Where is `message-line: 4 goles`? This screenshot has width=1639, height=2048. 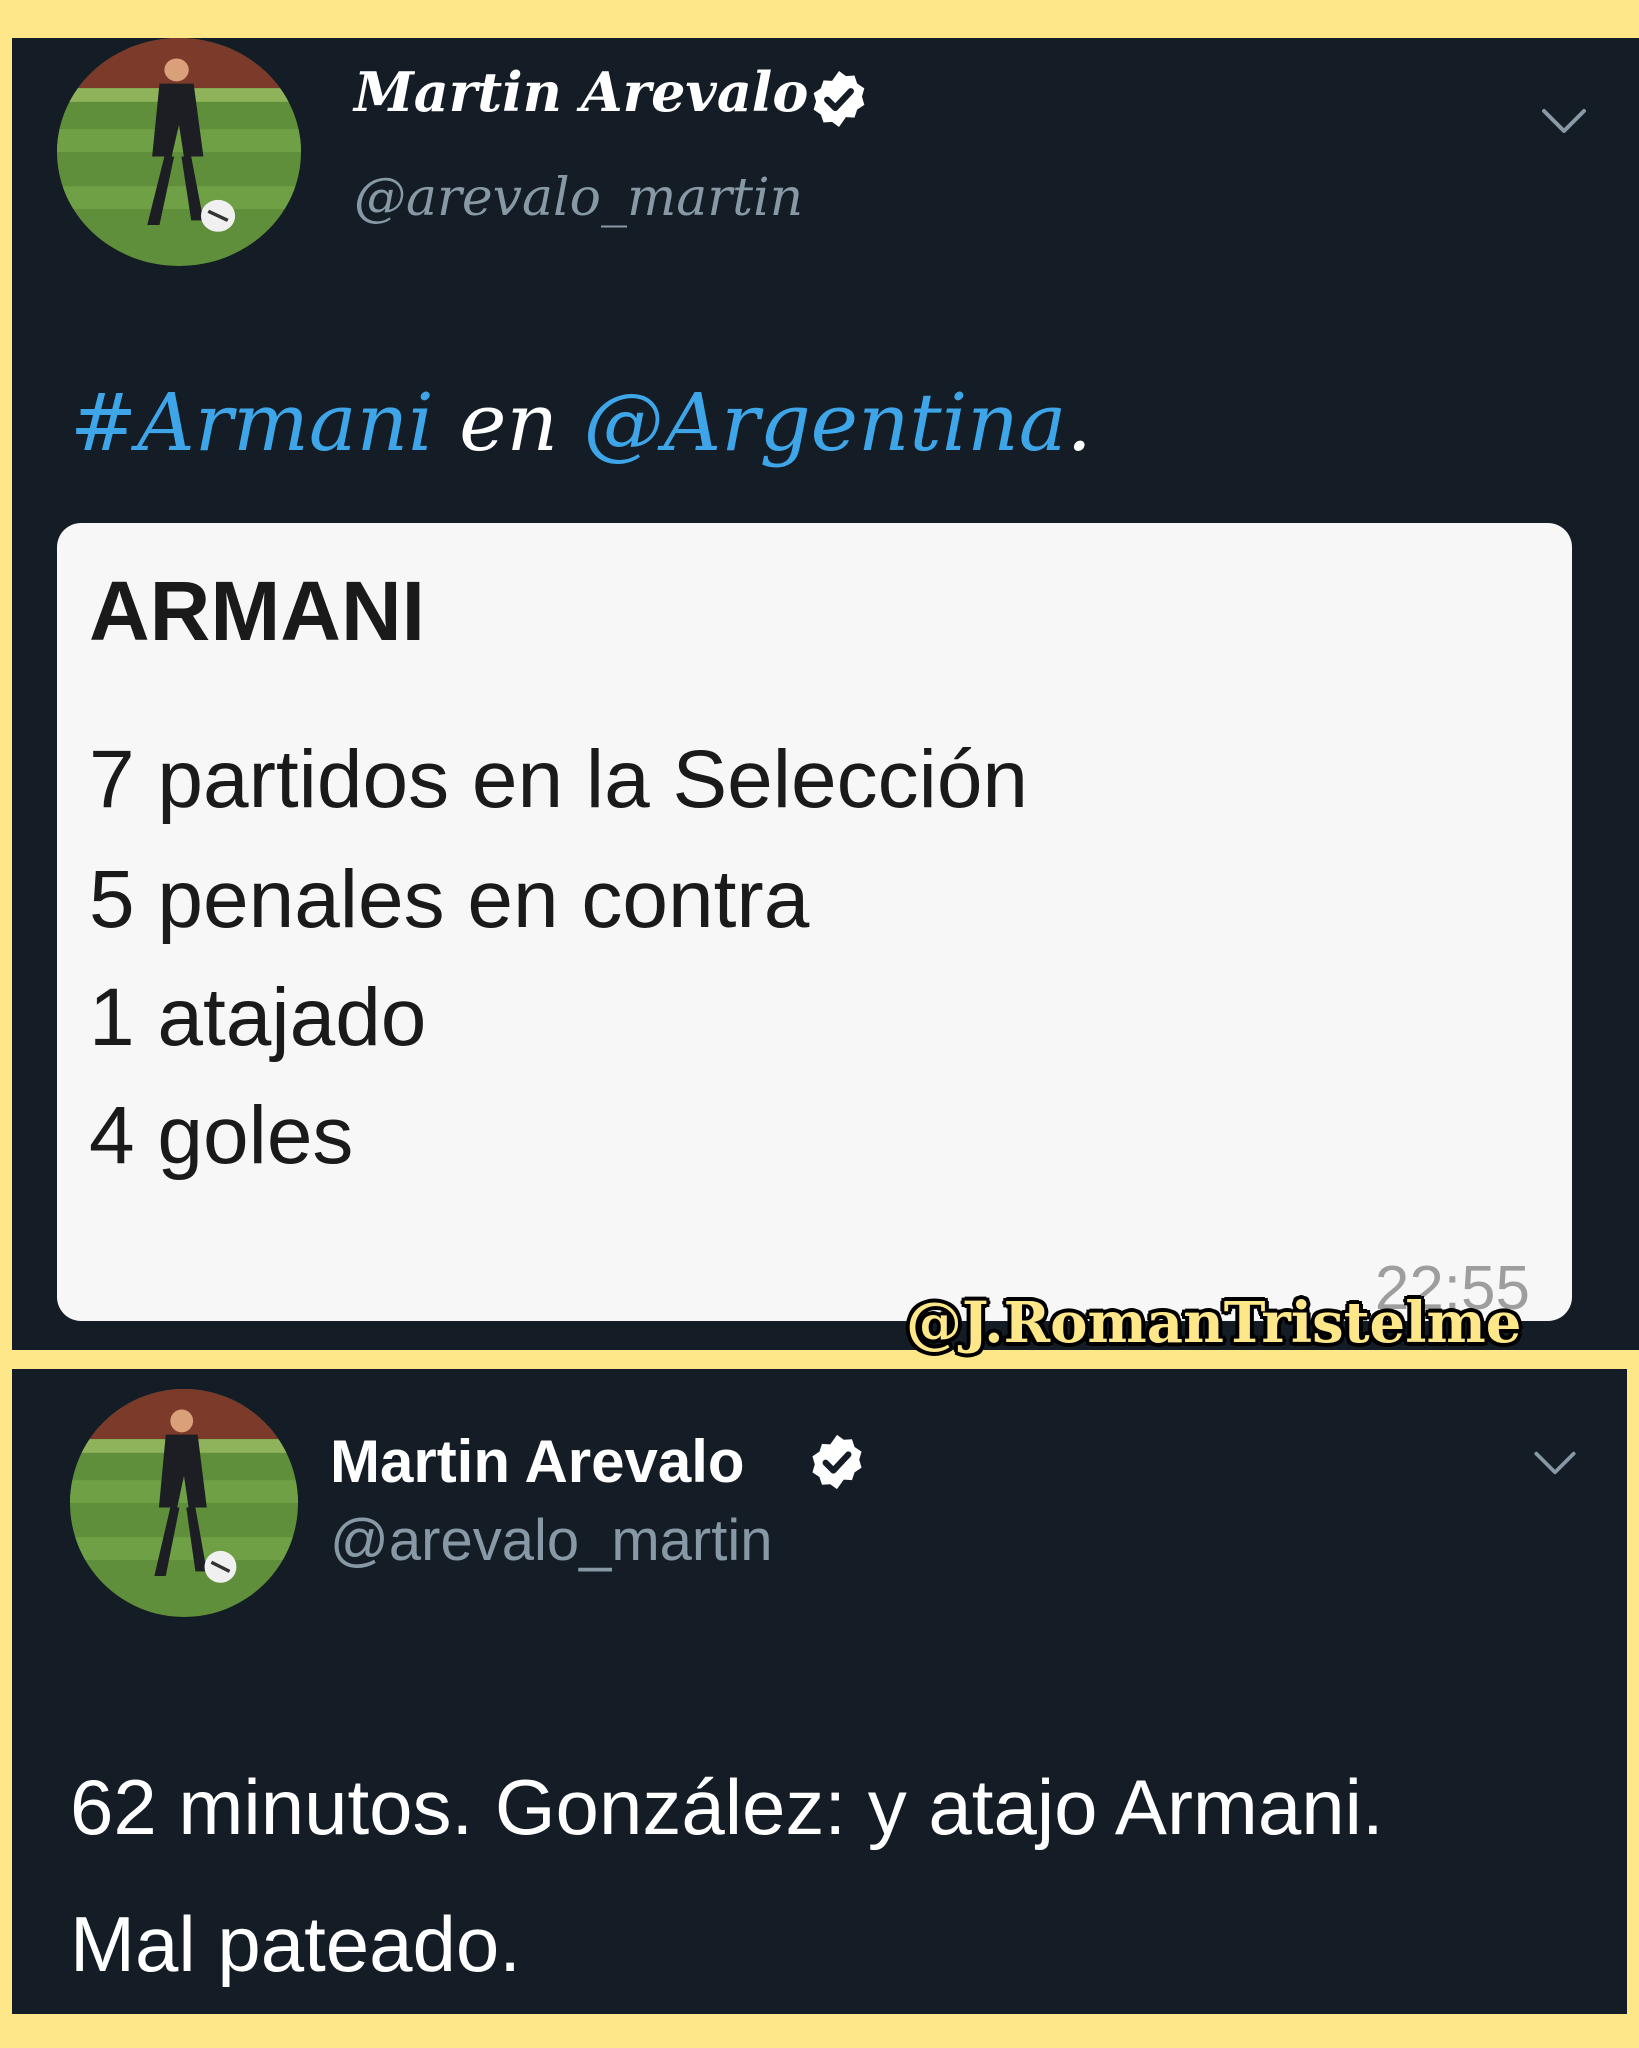
message-line: 4 goles is located at coordinates (221, 1135).